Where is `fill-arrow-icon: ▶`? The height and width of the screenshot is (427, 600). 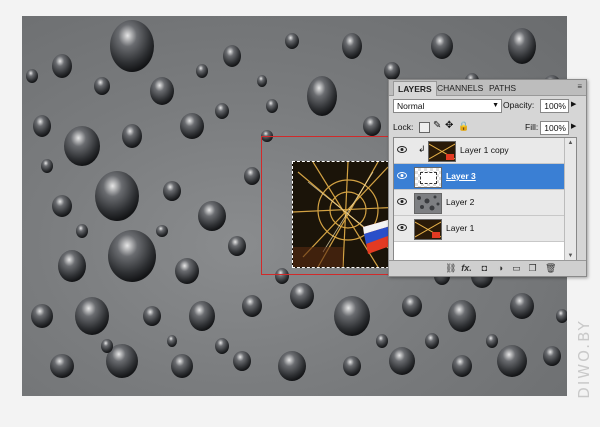
fill-arrow-icon: ▶ is located at coordinates (573, 127).